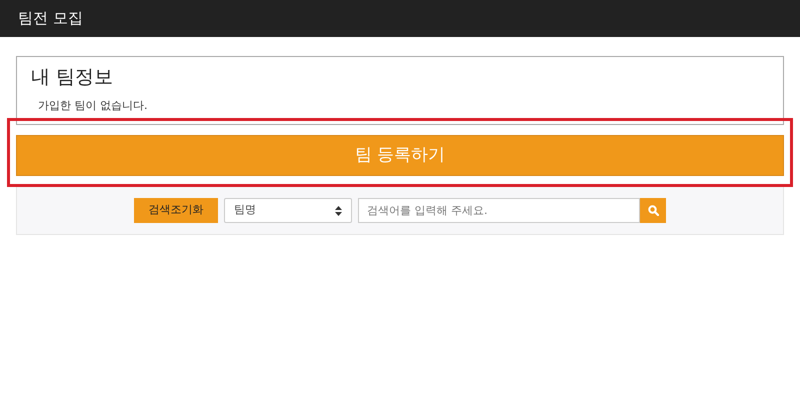 This screenshot has height=419, width=800. Describe the element at coordinates (288, 210) in the screenshot. I see `search-type-select: 팀명` at that location.